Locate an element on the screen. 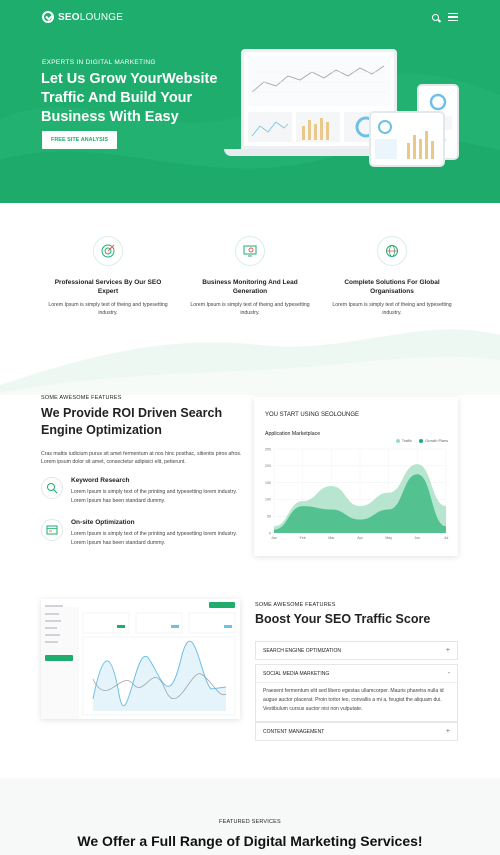  chart-card-subtitle: Application Marketplace is located at coordinates (293, 434).